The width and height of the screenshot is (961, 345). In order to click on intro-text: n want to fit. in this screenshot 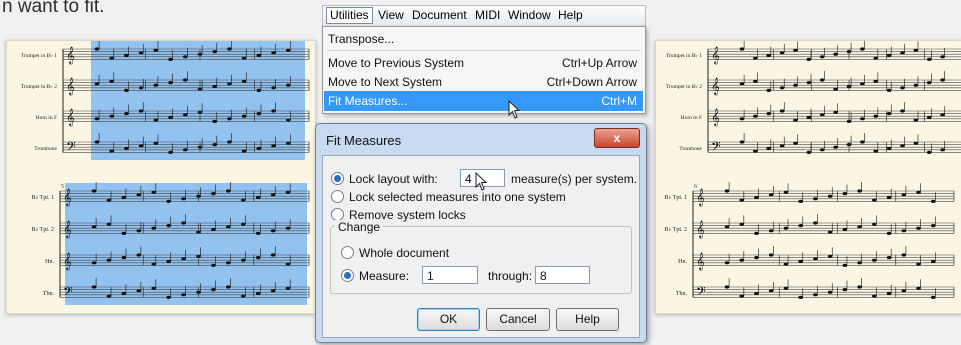, I will do `click(53, 8)`.